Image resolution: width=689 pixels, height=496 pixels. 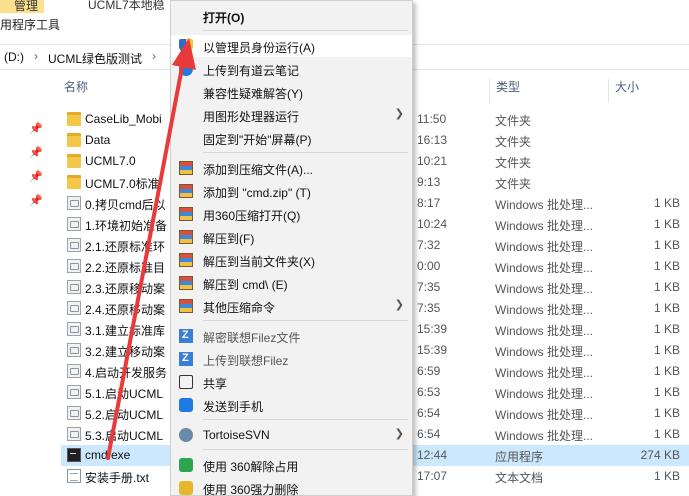 What do you see at coordinates (95, 58) in the screenshot?
I see `breadcrumb-folder: UCML绿色版测试` at bounding box center [95, 58].